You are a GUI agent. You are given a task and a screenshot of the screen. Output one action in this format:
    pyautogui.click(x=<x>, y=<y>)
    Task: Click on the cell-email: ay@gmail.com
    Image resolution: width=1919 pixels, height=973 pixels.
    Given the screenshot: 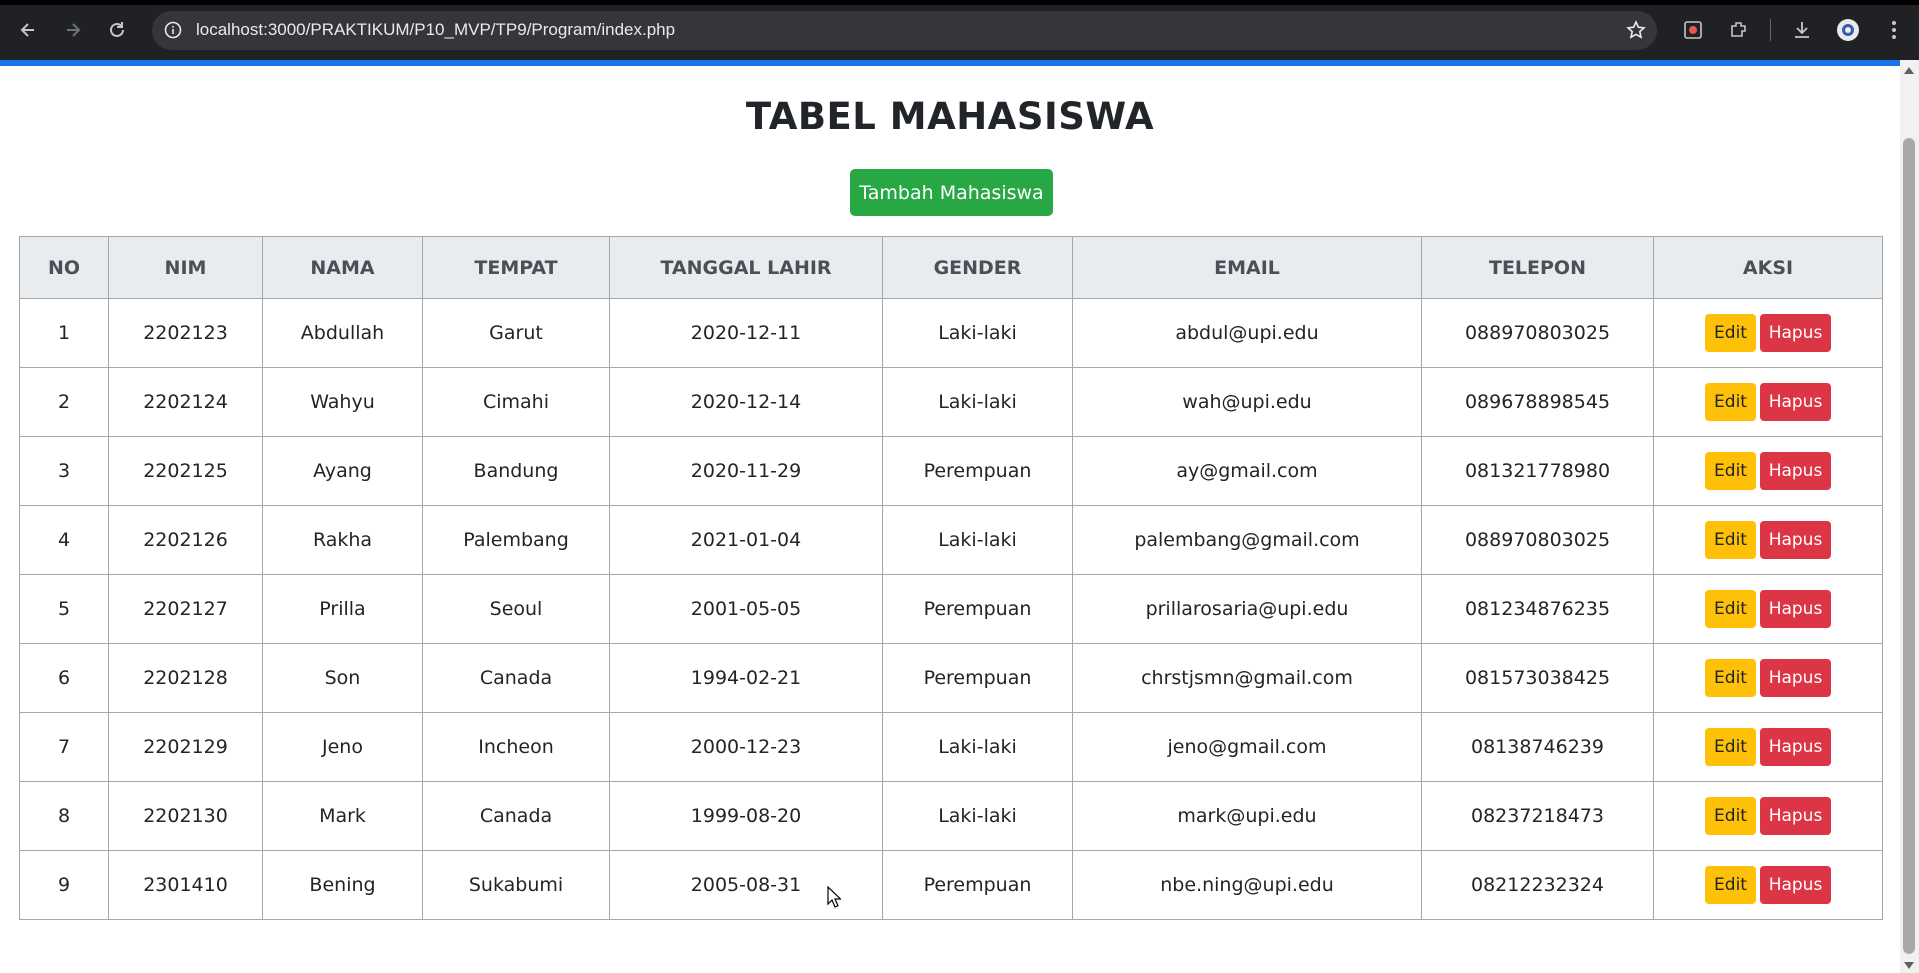 What is the action you would take?
    pyautogui.click(x=1247, y=471)
    